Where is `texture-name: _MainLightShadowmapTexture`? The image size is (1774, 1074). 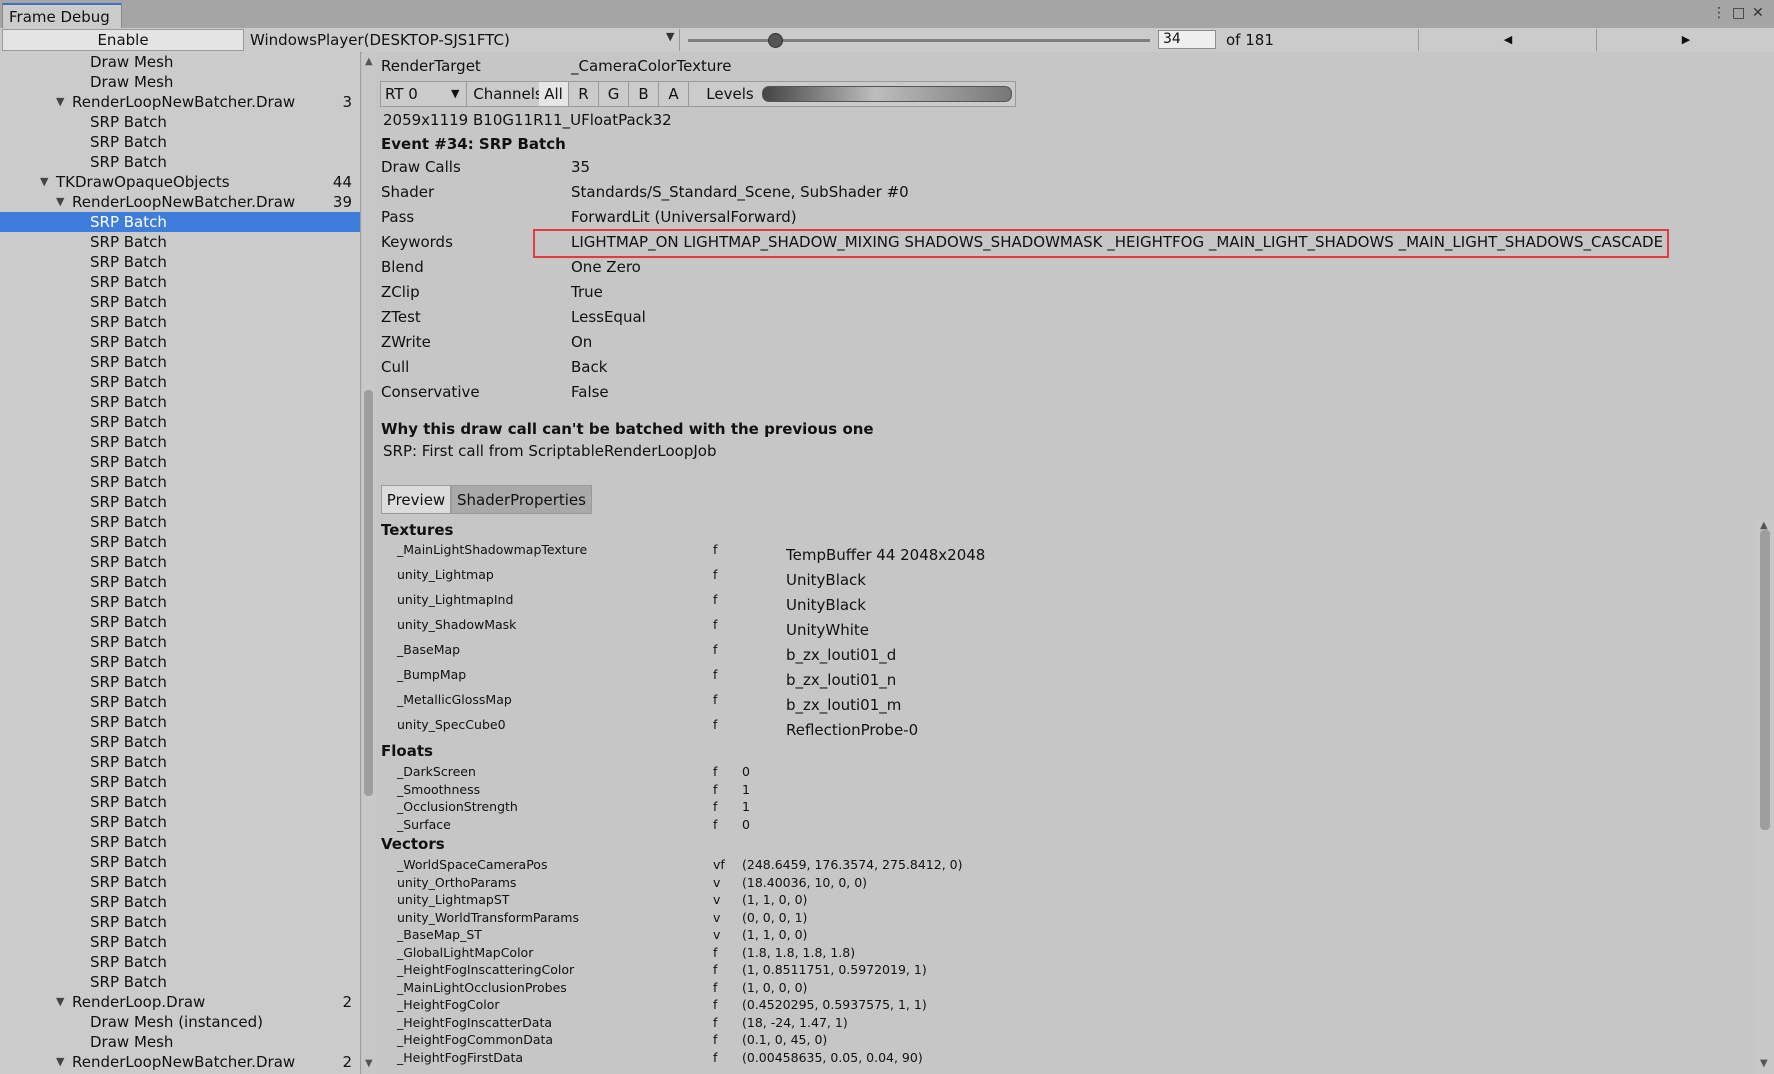
texture-name: _MainLightShadowmapTexture is located at coordinates (492, 549).